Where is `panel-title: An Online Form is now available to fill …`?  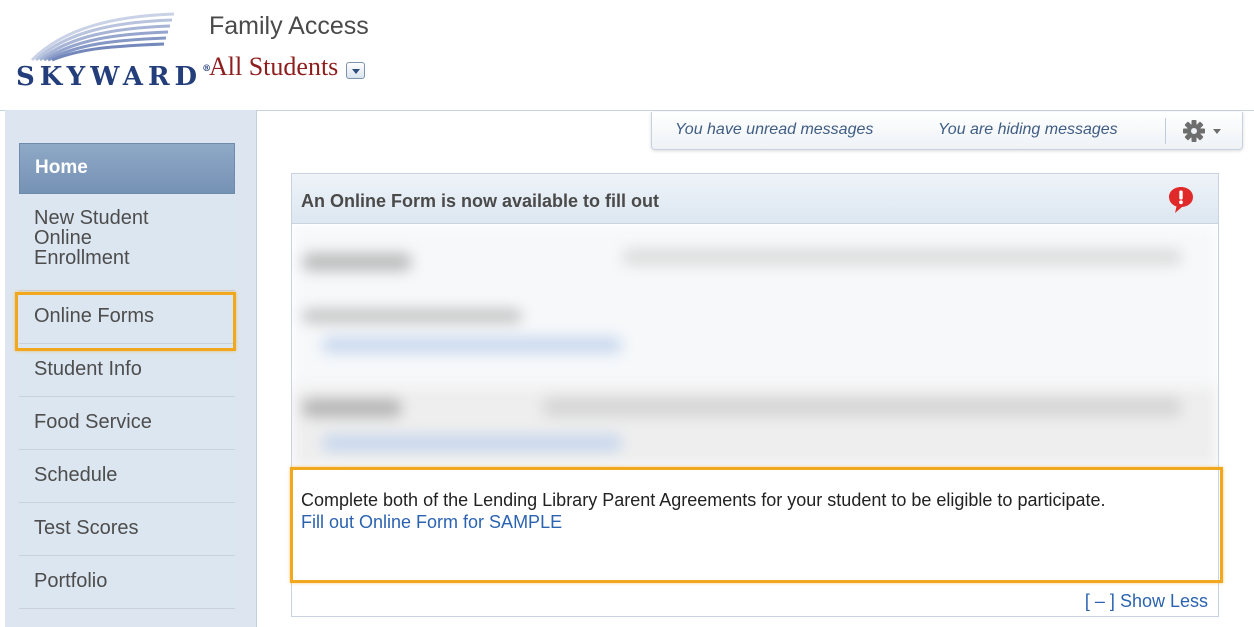 panel-title: An Online Form is now available to fill … is located at coordinates (480, 201).